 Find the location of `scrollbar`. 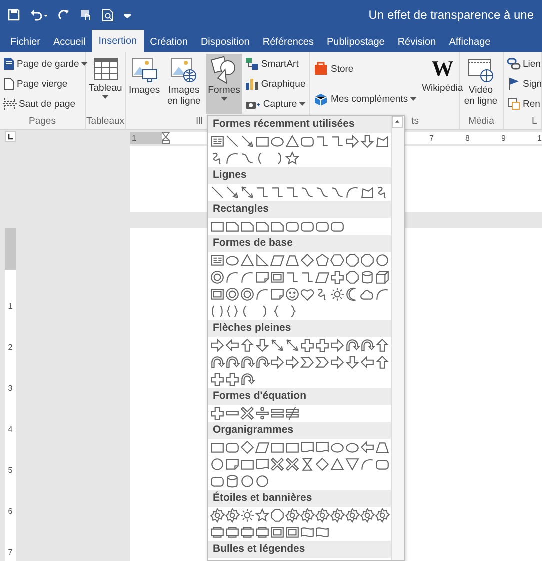

scrollbar is located at coordinates (397, 338).